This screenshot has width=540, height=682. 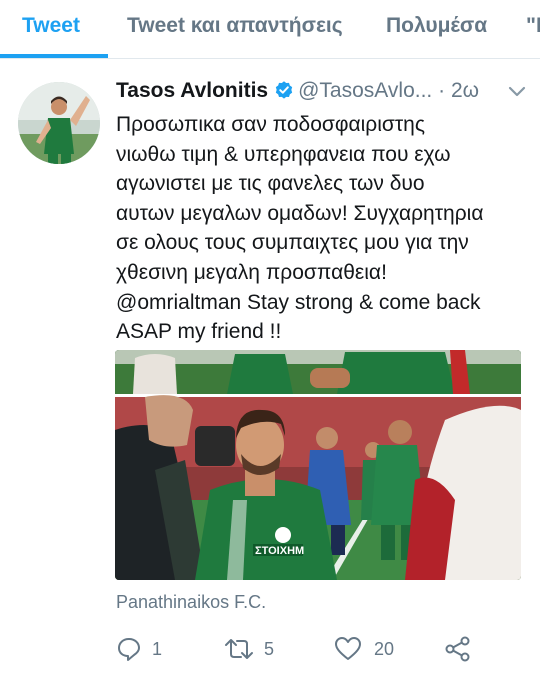 What do you see at coordinates (300, 213) in the screenshot?
I see `tweet-text-line: αυτων μεγαλων ομαδων! Συγχαρητηρια` at bounding box center [300, 213].